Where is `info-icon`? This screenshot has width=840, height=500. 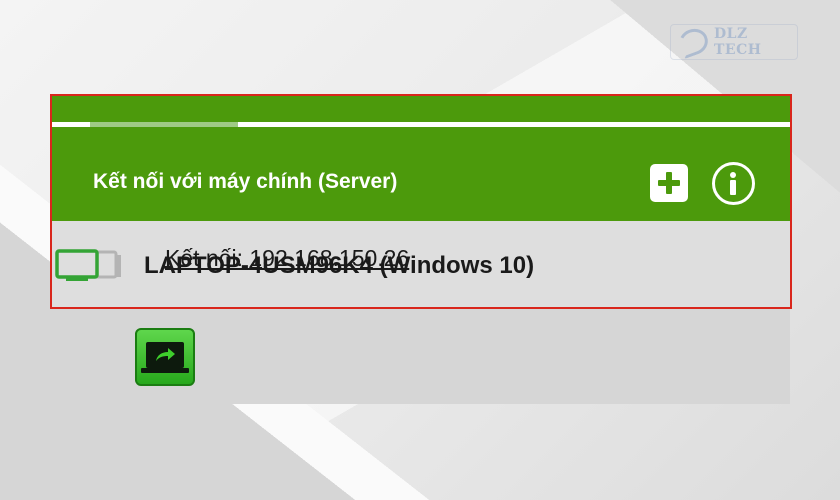 info-icon is located at coordinates (733, 183).